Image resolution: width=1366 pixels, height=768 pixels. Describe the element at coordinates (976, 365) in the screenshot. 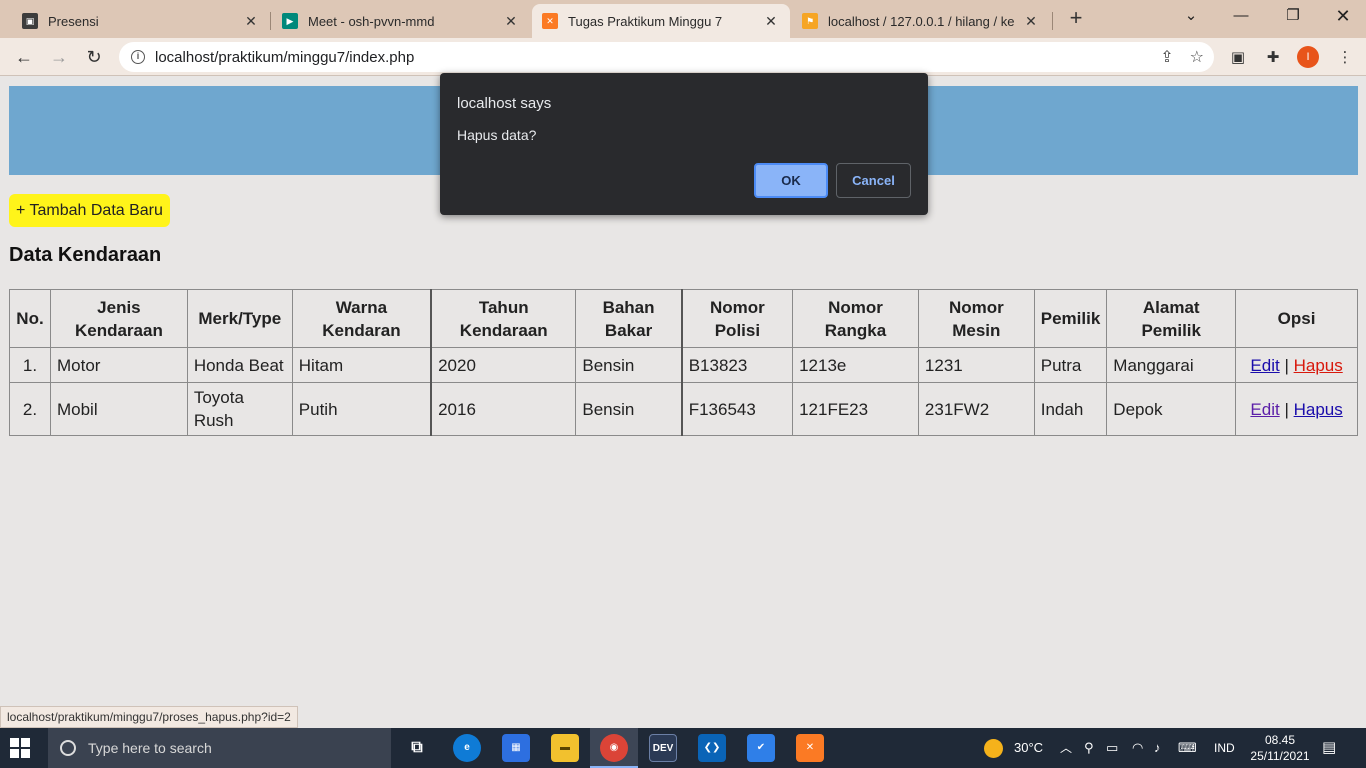

I see `cell-mesin: 1231` at that location.